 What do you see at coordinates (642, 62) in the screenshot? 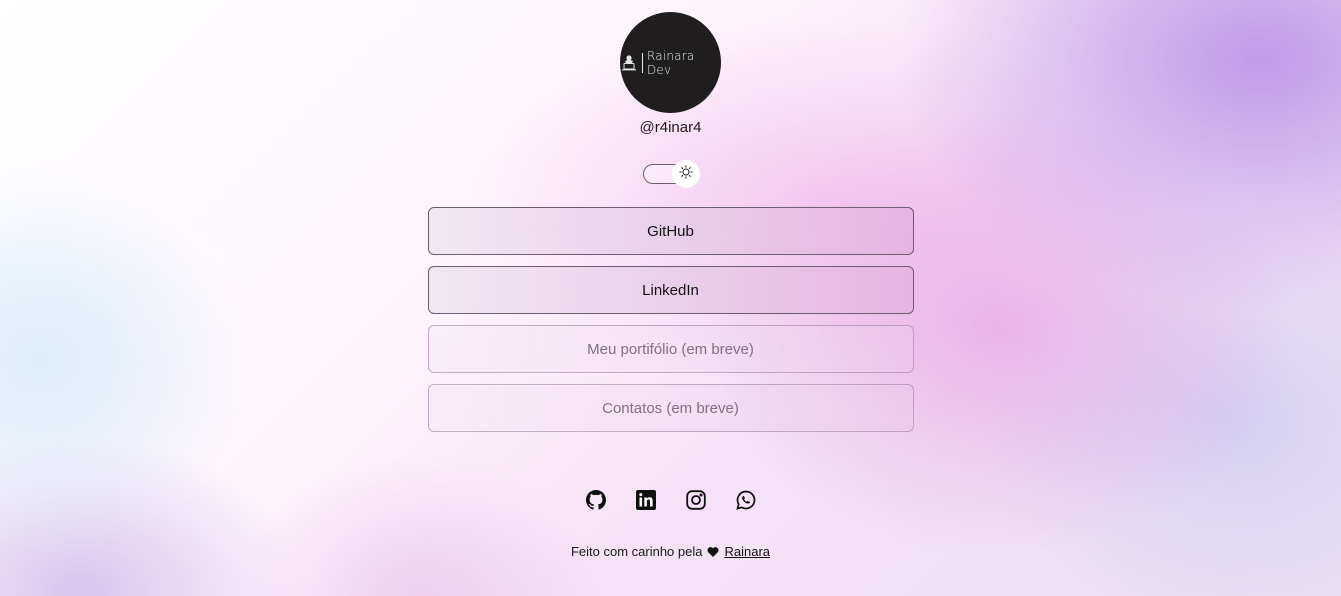
I see `logo-divider` at bounding box center [642, 62].